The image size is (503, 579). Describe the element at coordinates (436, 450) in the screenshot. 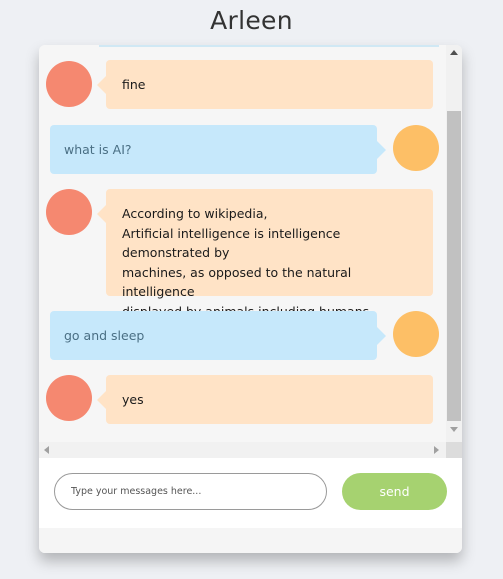

I see `scroll-right-arrow-icon` at that location.